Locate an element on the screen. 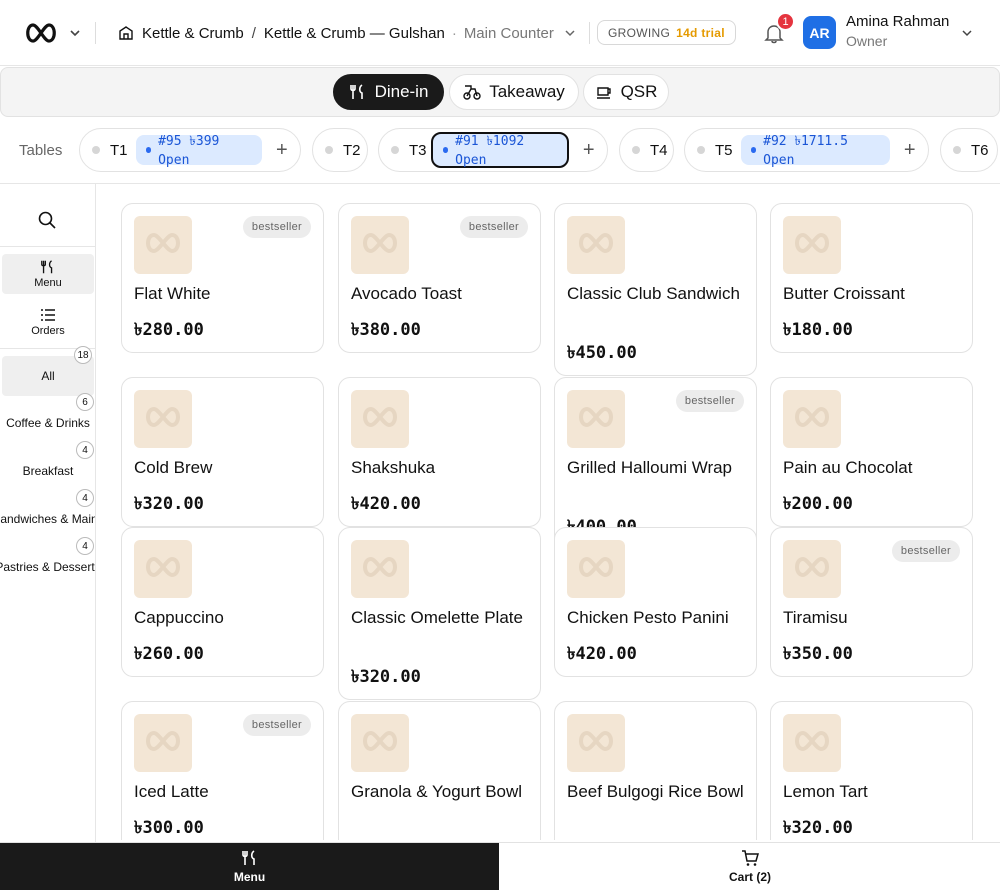  product-price: ৳380.00 is located at coordinates (386, 330).